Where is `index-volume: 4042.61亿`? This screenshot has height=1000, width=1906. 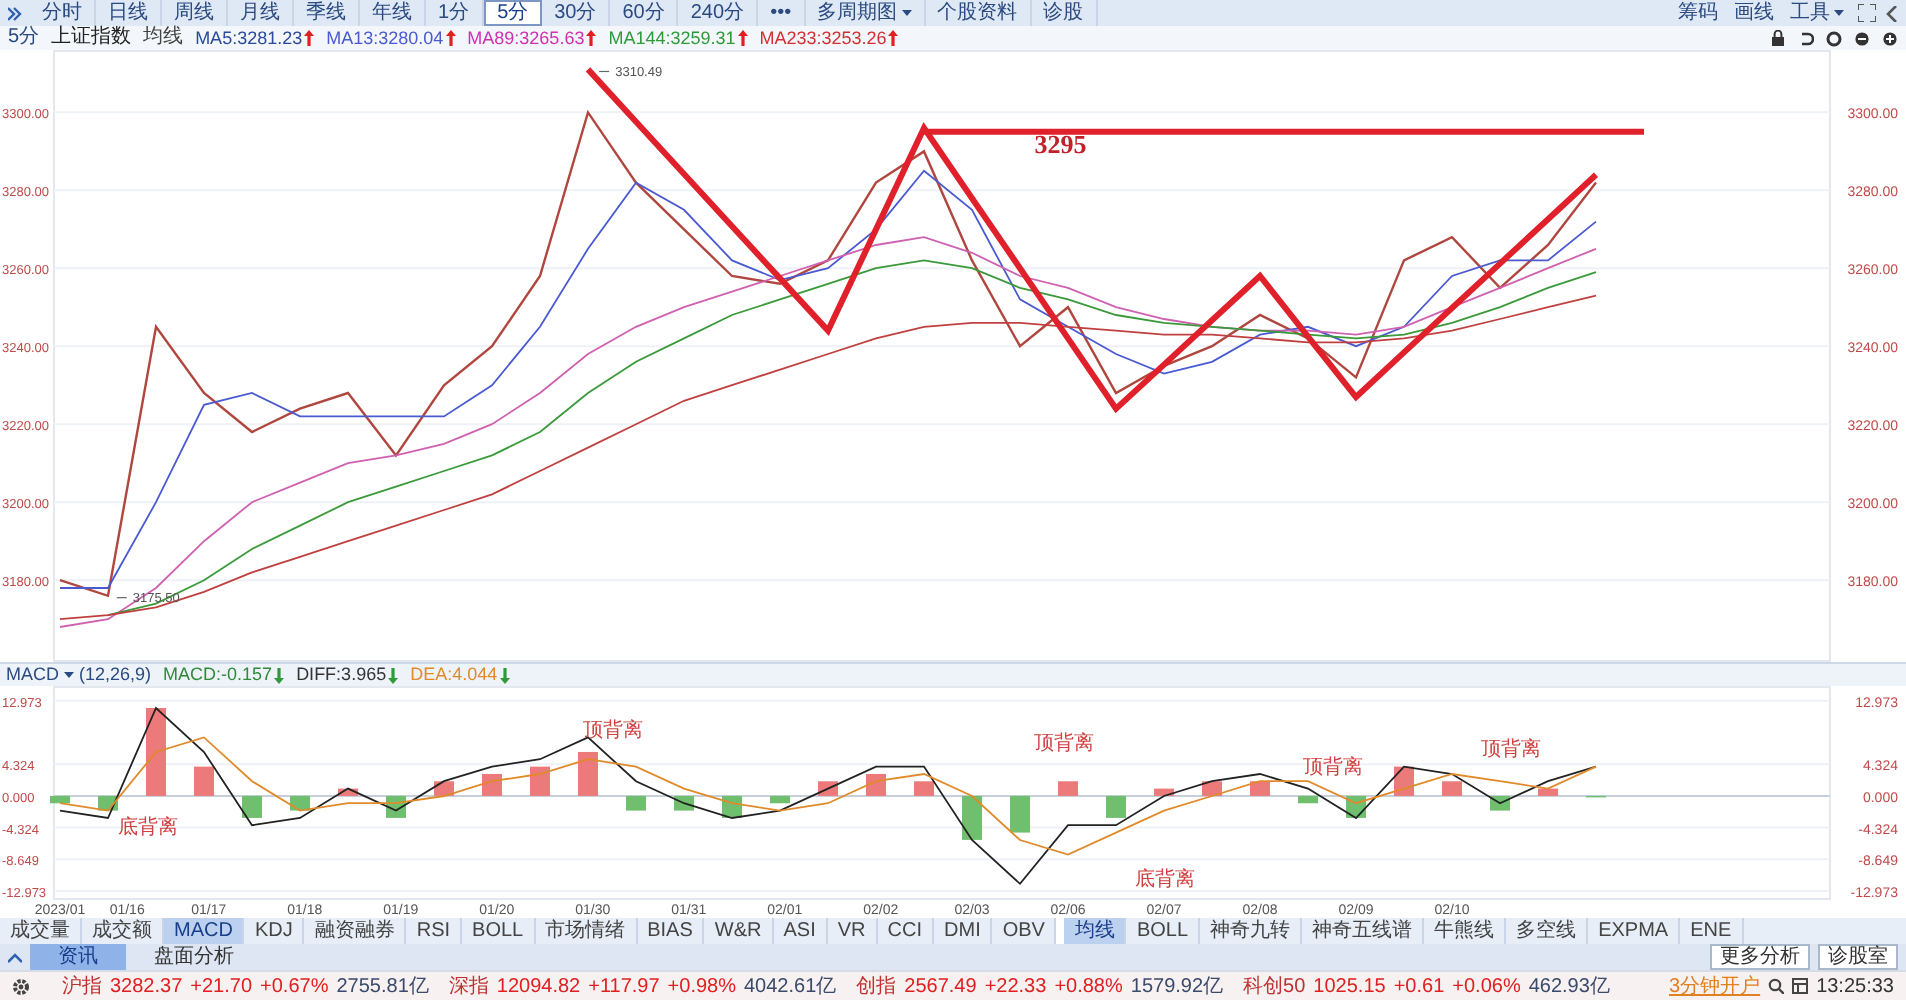 index-volume: 4042.61亿 is located at coordinates (790, 986).